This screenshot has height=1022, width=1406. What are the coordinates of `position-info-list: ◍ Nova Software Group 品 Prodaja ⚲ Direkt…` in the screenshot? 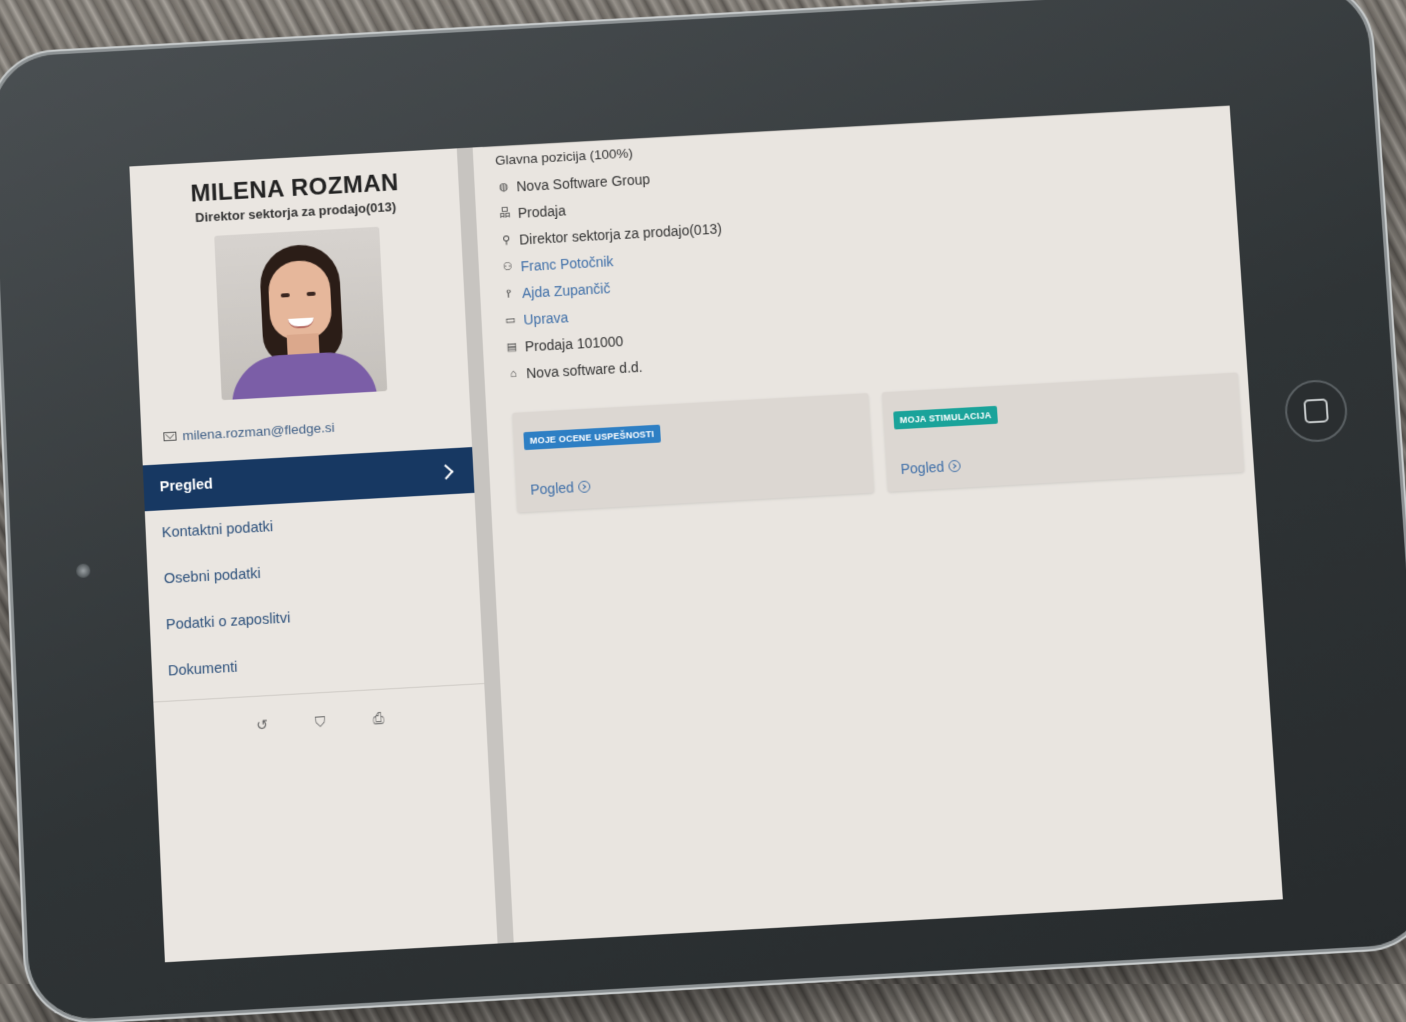 It's located at (871, 260).